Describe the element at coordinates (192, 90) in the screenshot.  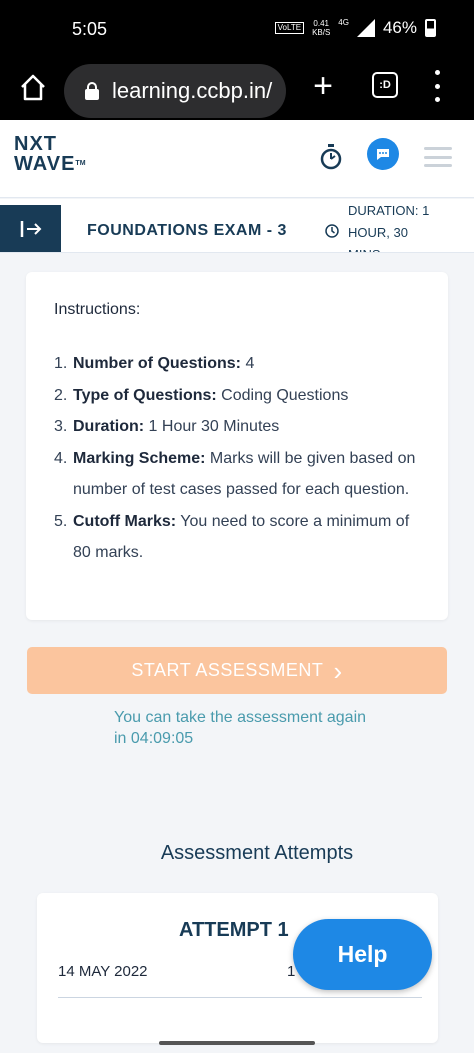
I see `url-text: learning.ccbp.in/` at that location.